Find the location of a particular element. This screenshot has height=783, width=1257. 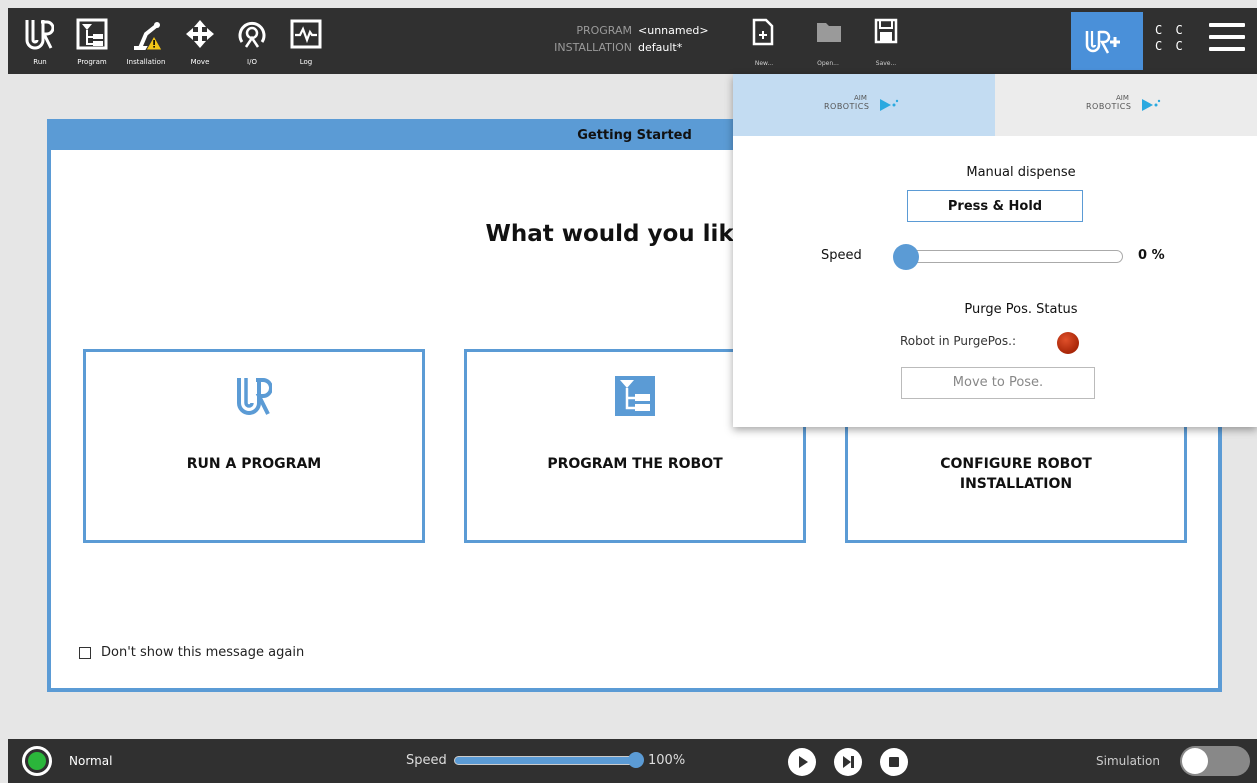

toolbar-run-label: Run is located at coordinates (40, 62).